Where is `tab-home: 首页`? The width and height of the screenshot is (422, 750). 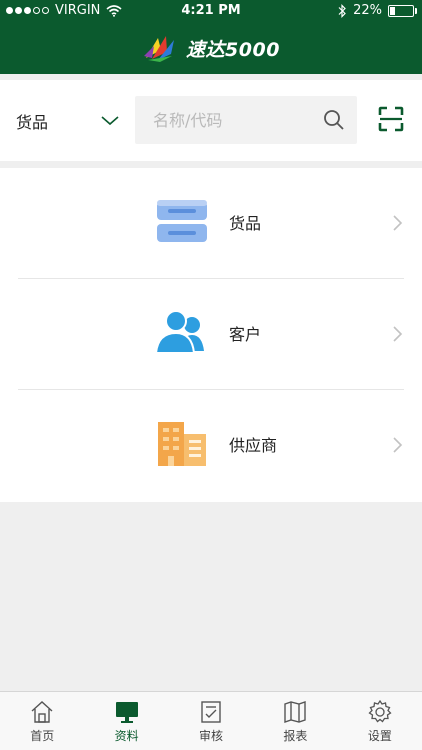
tab-home: 首页 is located at coordinates (42, 721).